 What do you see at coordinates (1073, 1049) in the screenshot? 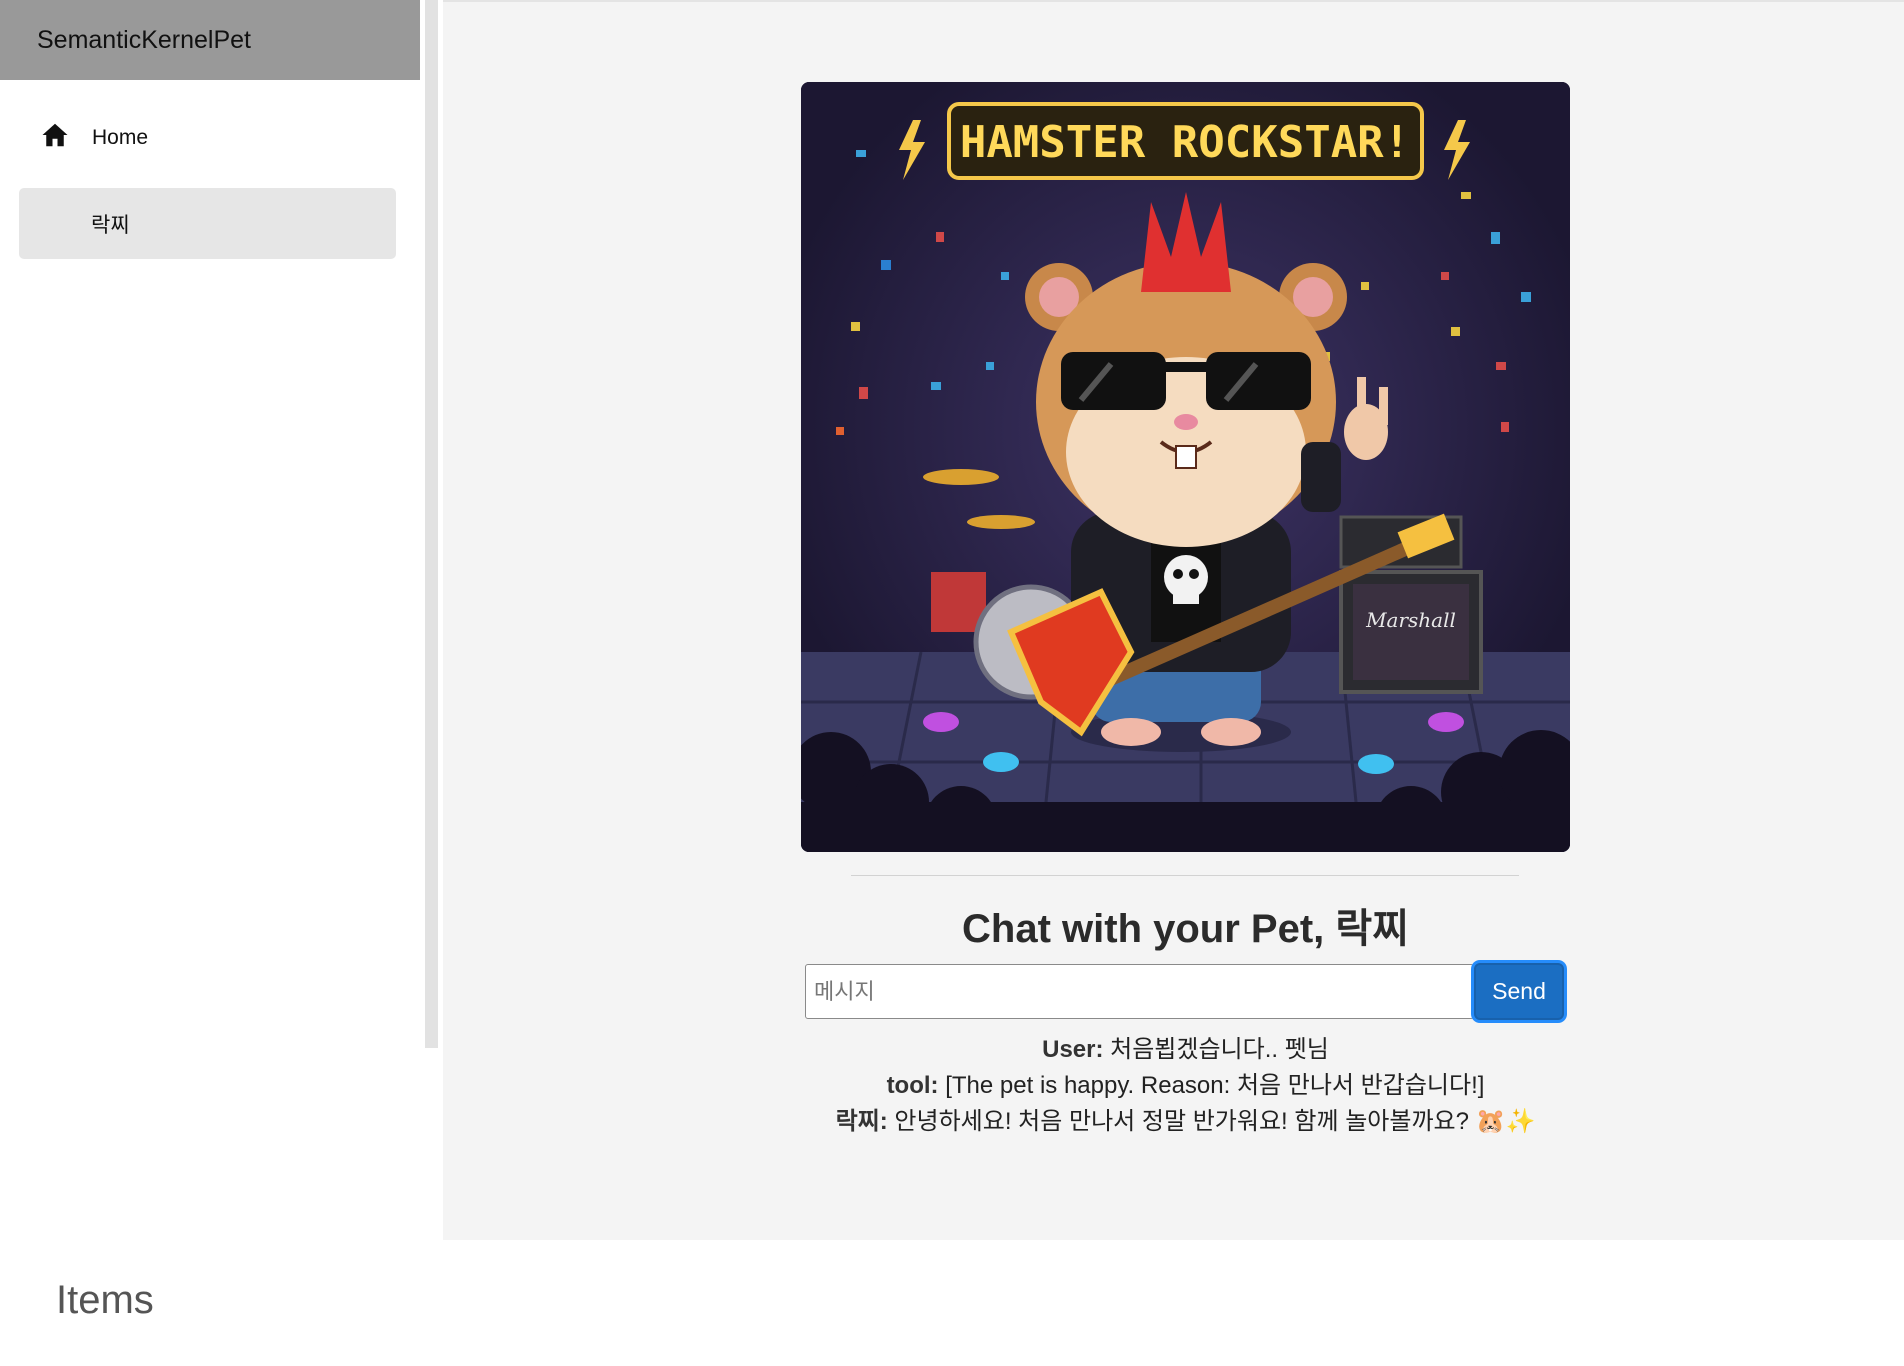
I see `message-speaker: User:` at bounding box center [1073, 1049].